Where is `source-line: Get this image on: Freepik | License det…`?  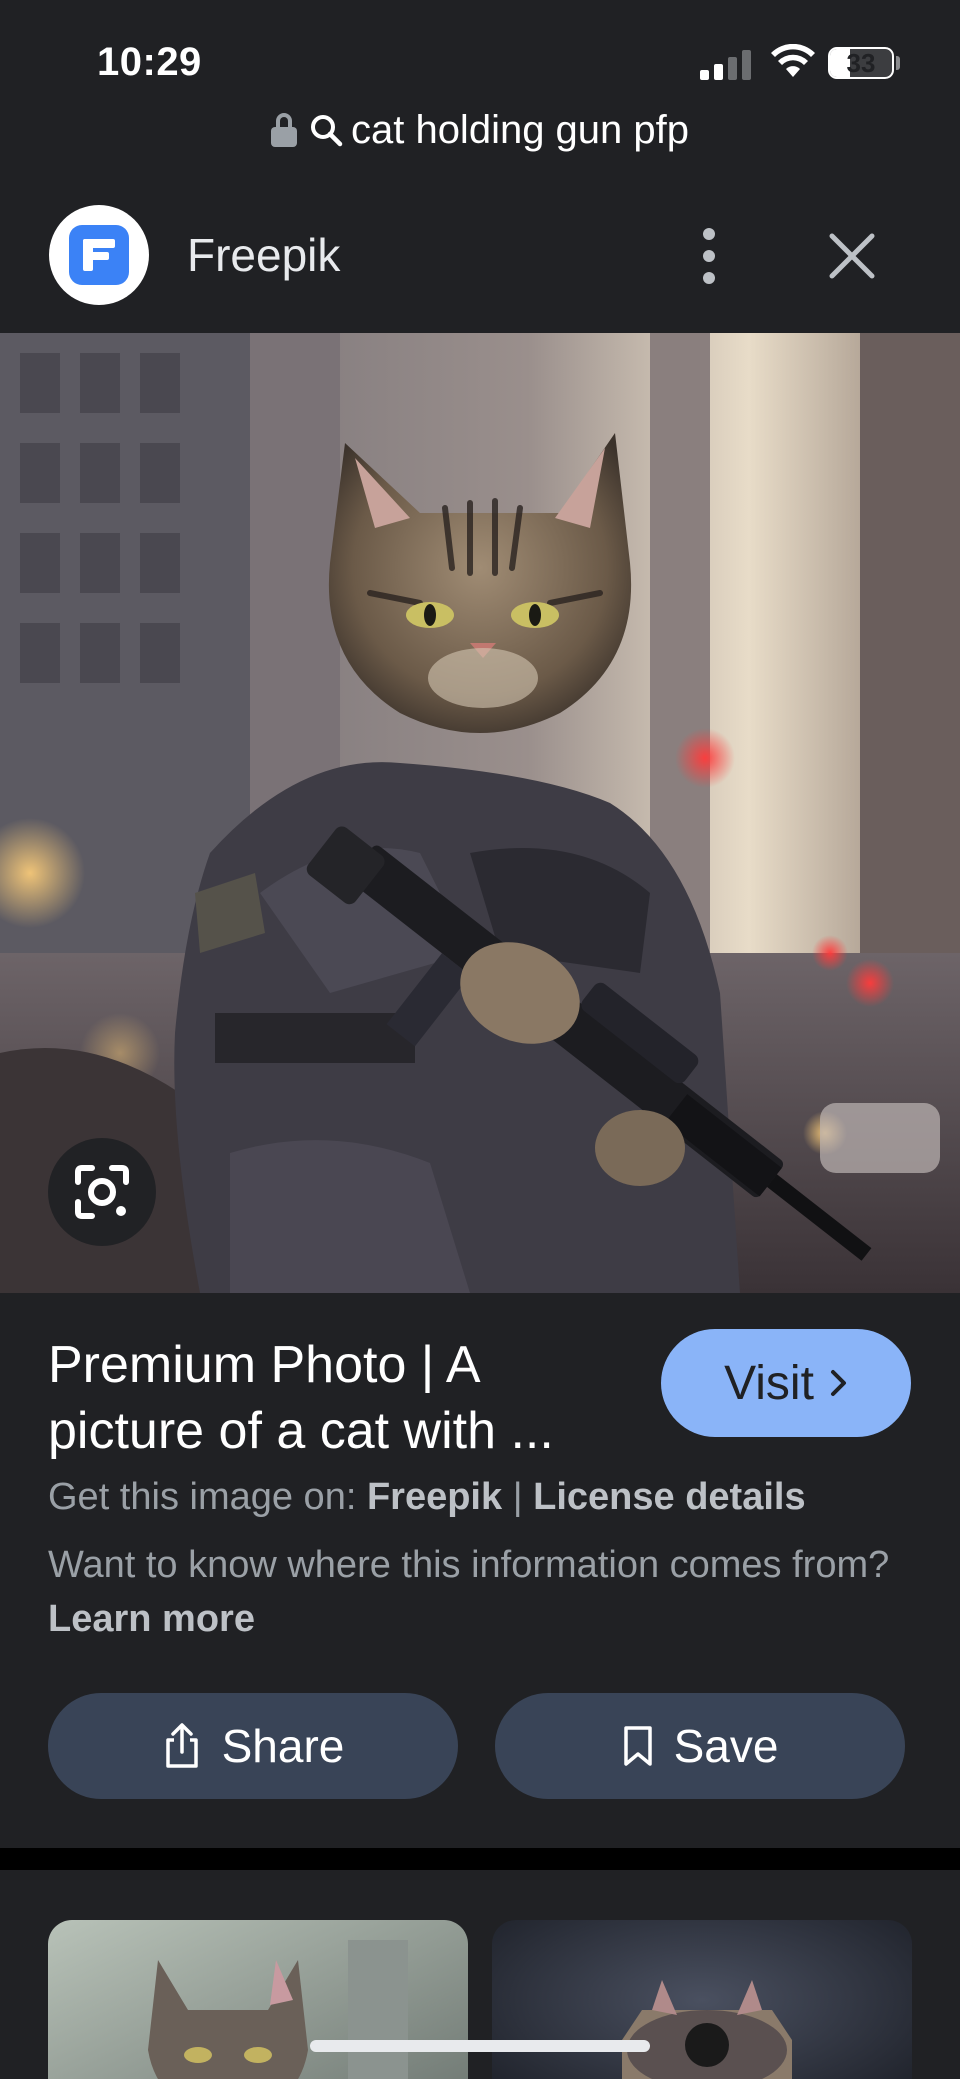
source-line: Get this image on: Freepik | License det… is located at coordinates (427, 1497).